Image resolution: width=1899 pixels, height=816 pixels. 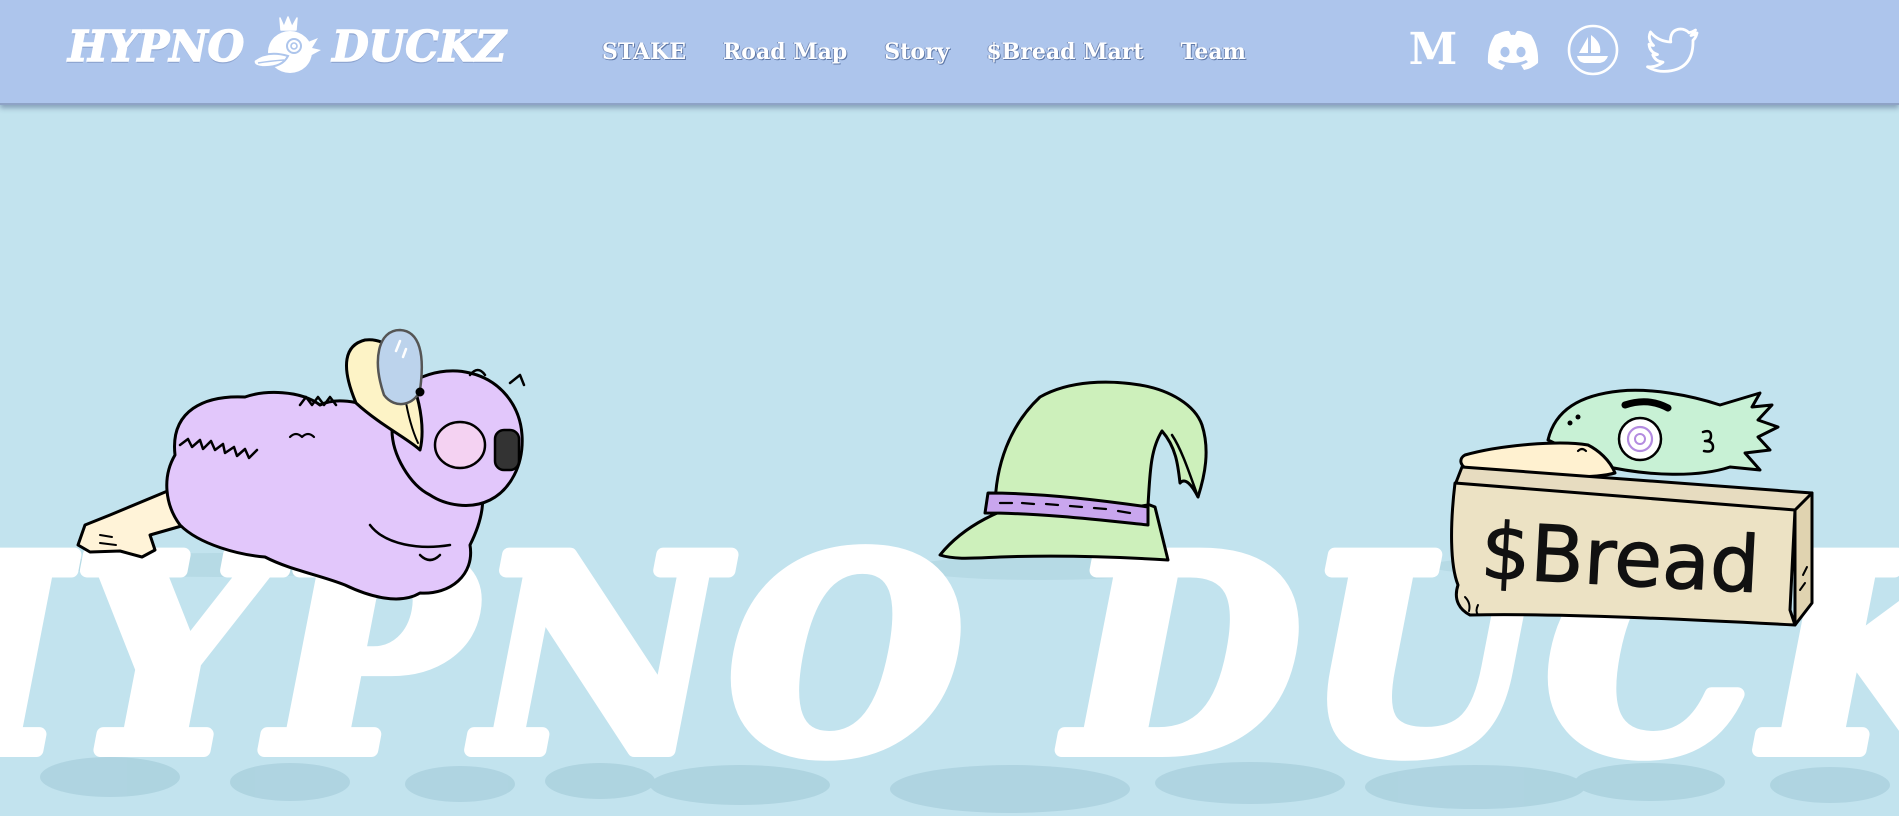 I want to click on social-links: M, so click(x=1553, y=50).